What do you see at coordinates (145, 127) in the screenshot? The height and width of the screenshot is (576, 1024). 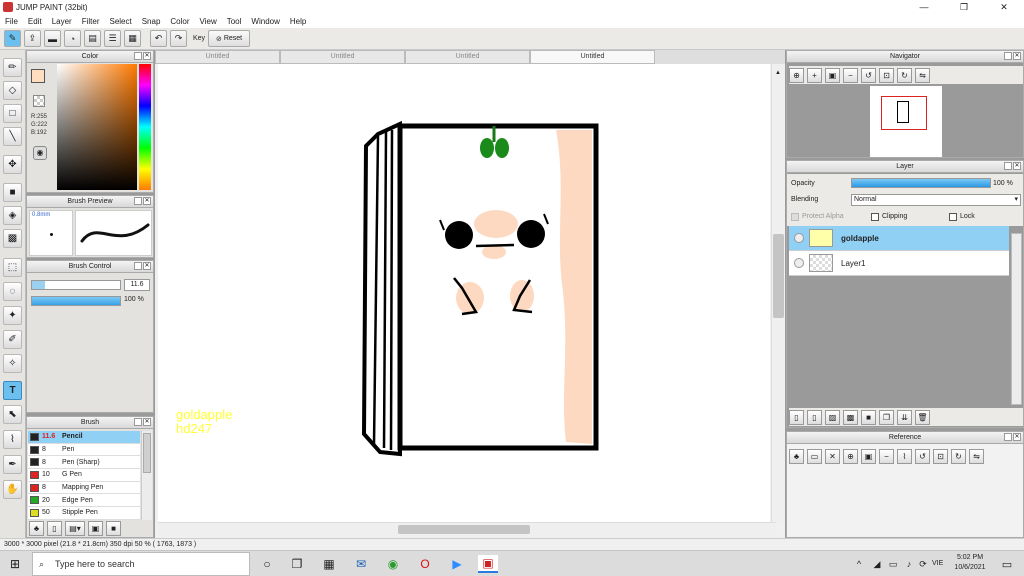 I see `hue-slider` at bounding box center [145, 127].